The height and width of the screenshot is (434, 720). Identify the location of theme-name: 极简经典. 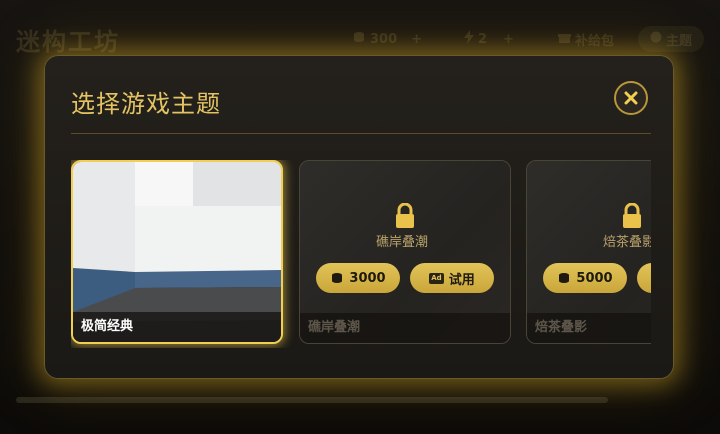
(107, 326).